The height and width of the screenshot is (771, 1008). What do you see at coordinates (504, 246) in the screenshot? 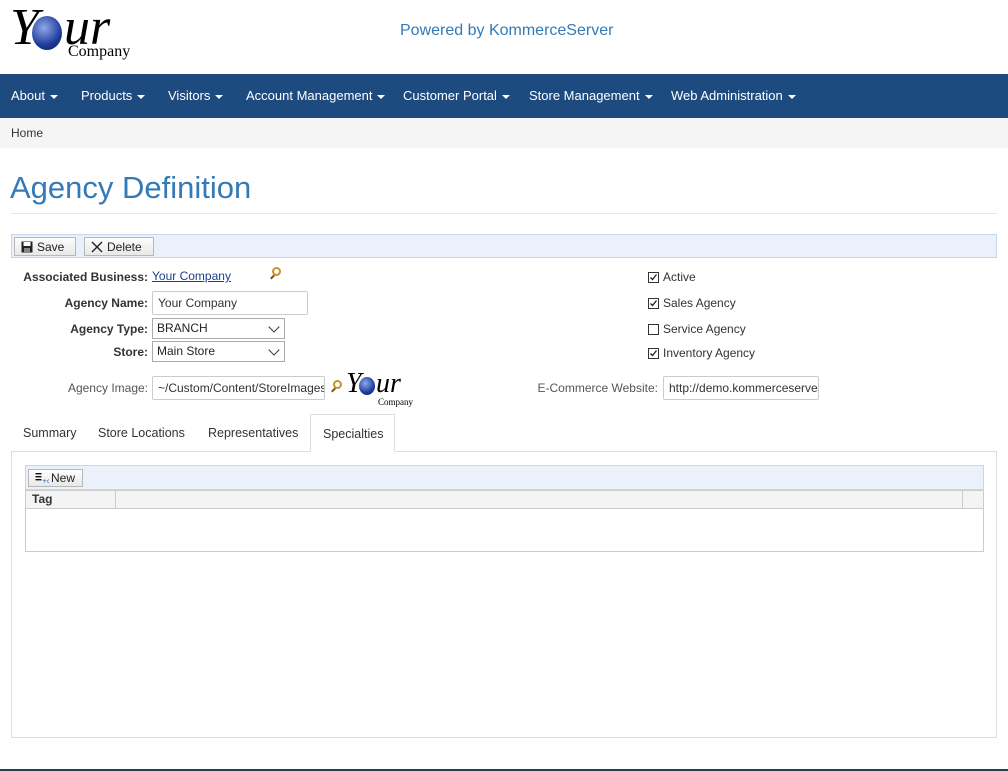
I see `form-toolbar: Save Delete` at bounding box center [504, 246].